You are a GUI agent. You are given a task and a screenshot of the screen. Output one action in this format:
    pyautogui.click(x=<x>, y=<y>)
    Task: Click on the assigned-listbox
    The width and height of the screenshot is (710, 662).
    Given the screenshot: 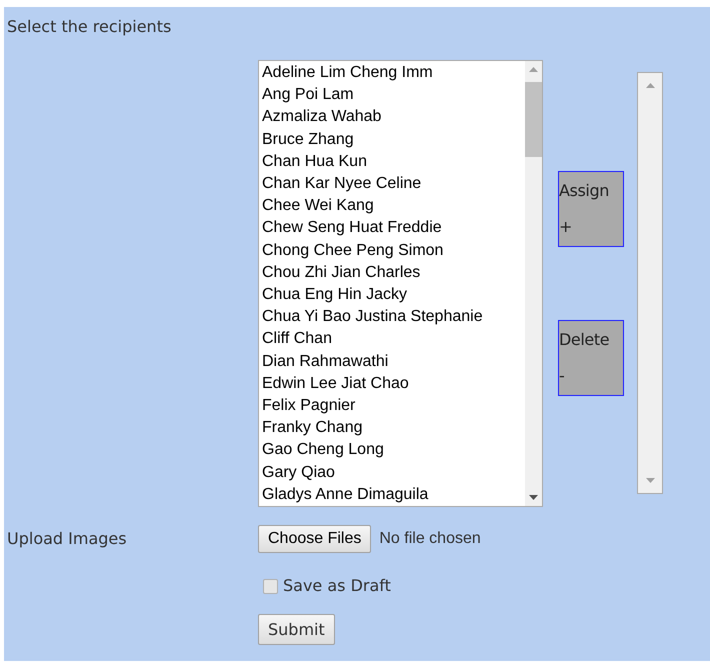 What is the action you would take?
    pyautogui.click(x=650, y=283)
    